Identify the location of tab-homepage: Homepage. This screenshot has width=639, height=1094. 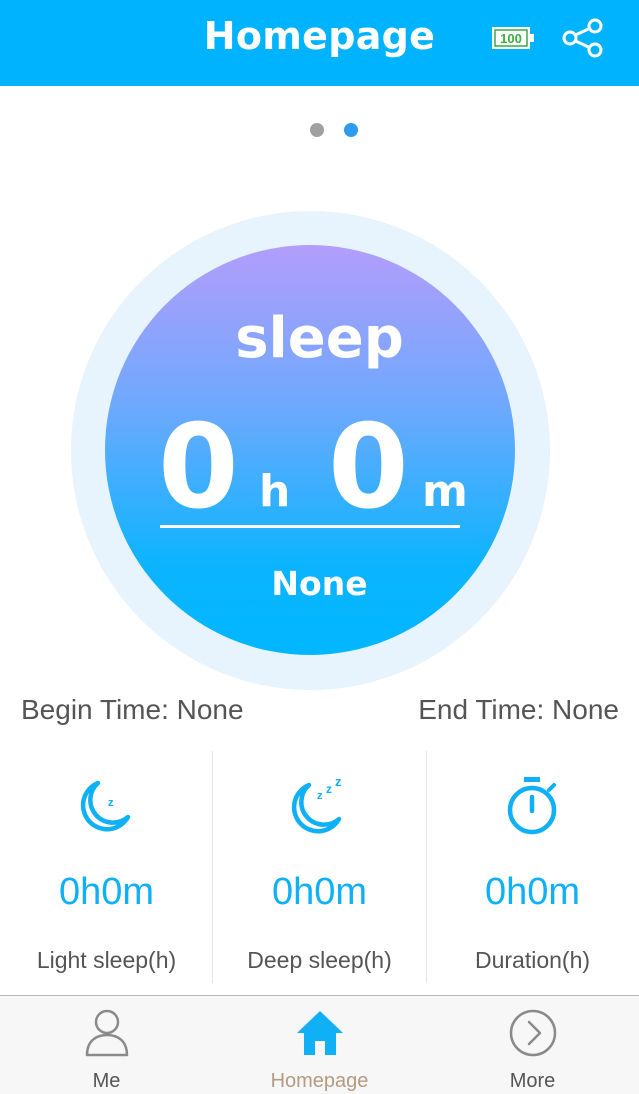
(319, 1045).